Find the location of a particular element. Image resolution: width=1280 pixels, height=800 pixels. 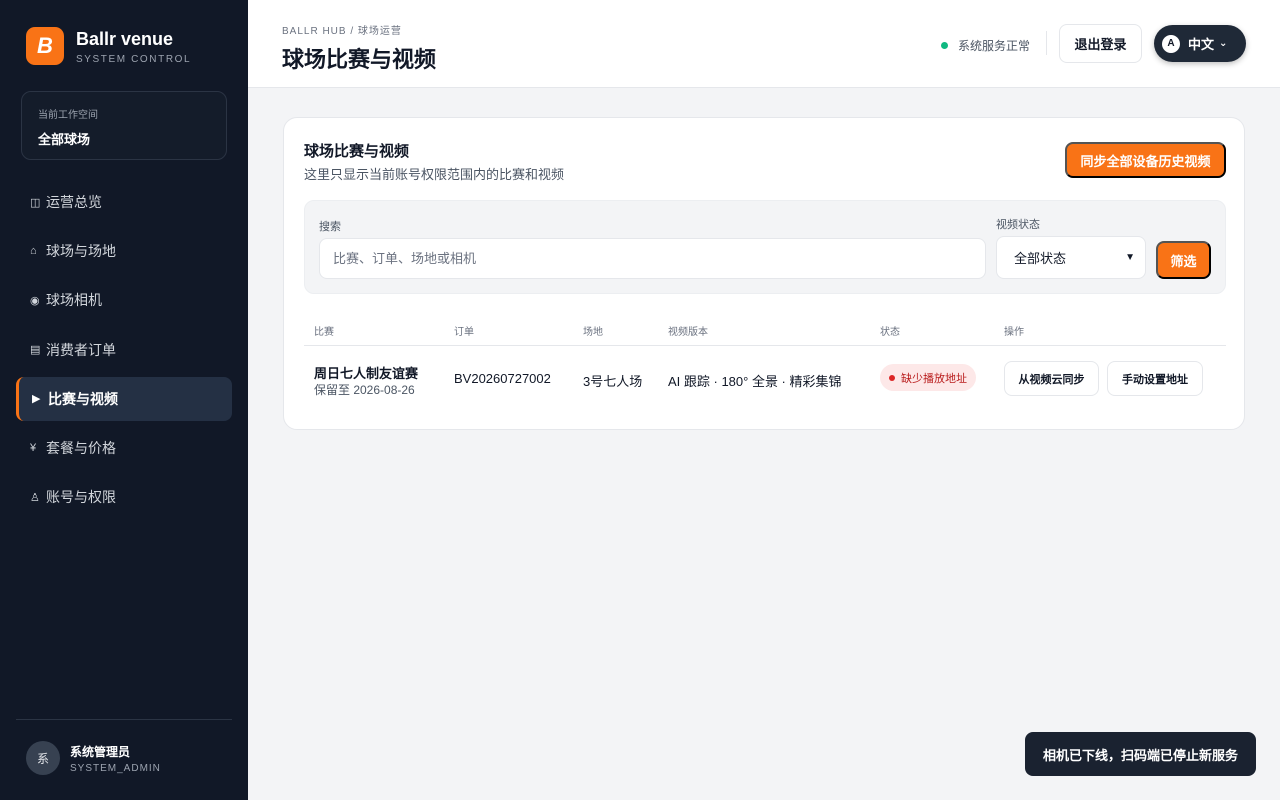

match-retain-date: 保留至 2026-08-26 is located at coordinates (364, 390).